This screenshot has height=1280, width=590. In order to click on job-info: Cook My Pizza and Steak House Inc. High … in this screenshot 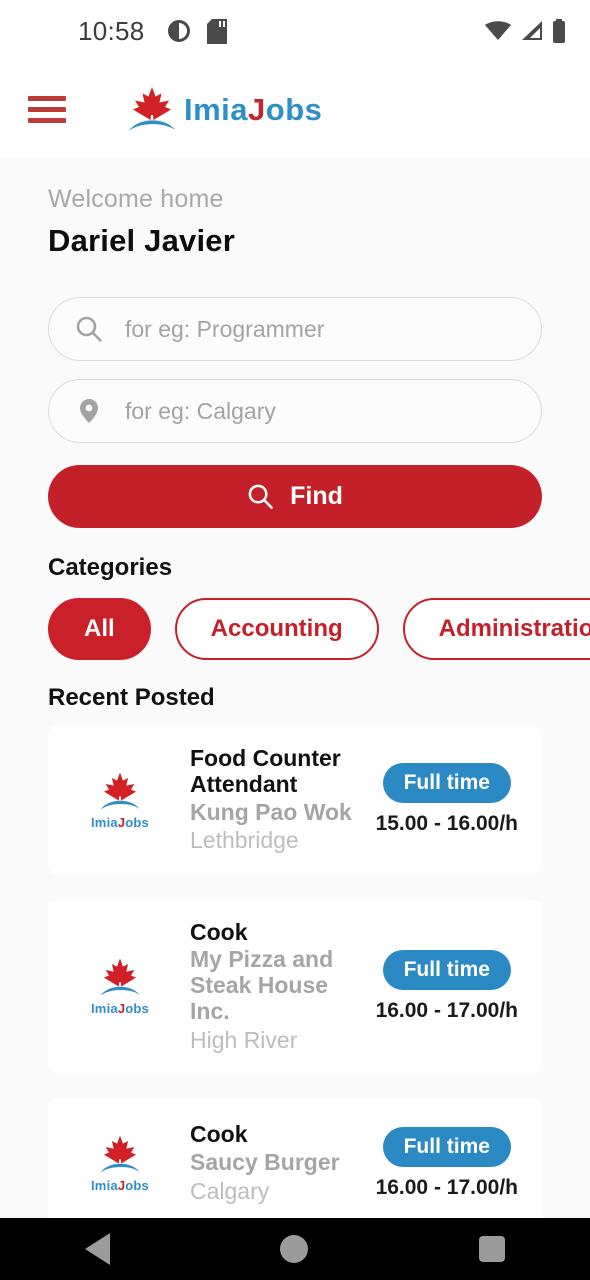, I will do `click(272, 985)`.